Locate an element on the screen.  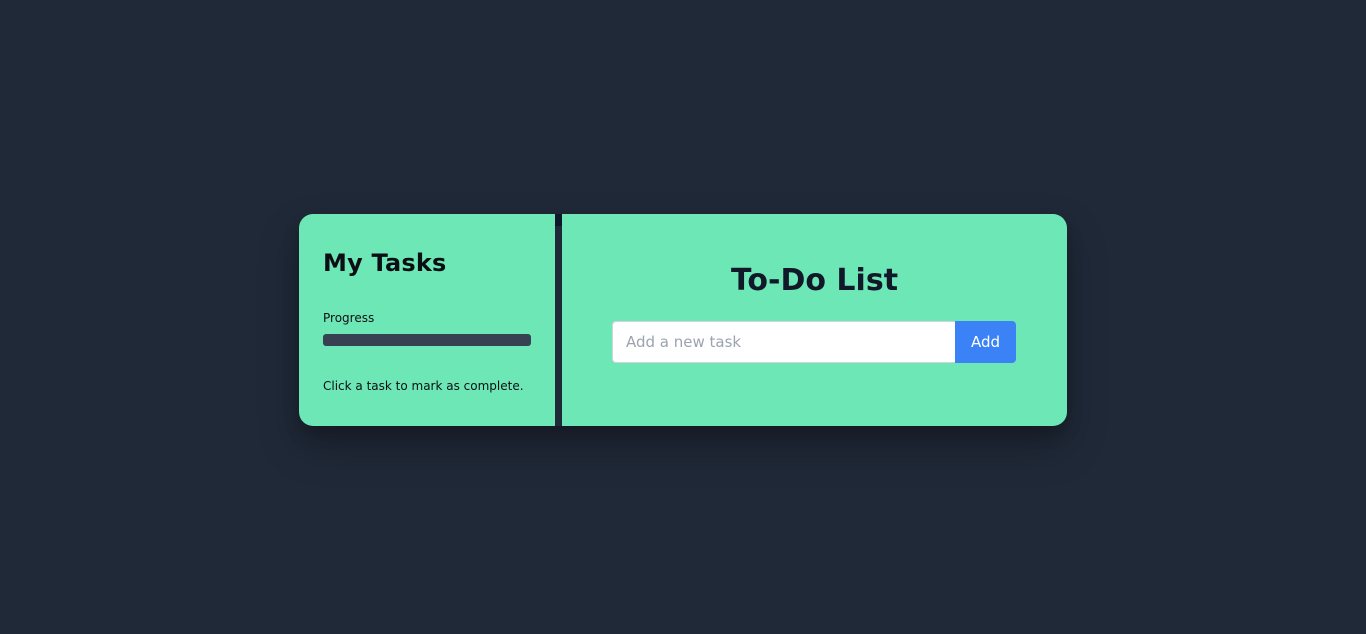
progress-label: Progress is located at coordinates (349, 318).